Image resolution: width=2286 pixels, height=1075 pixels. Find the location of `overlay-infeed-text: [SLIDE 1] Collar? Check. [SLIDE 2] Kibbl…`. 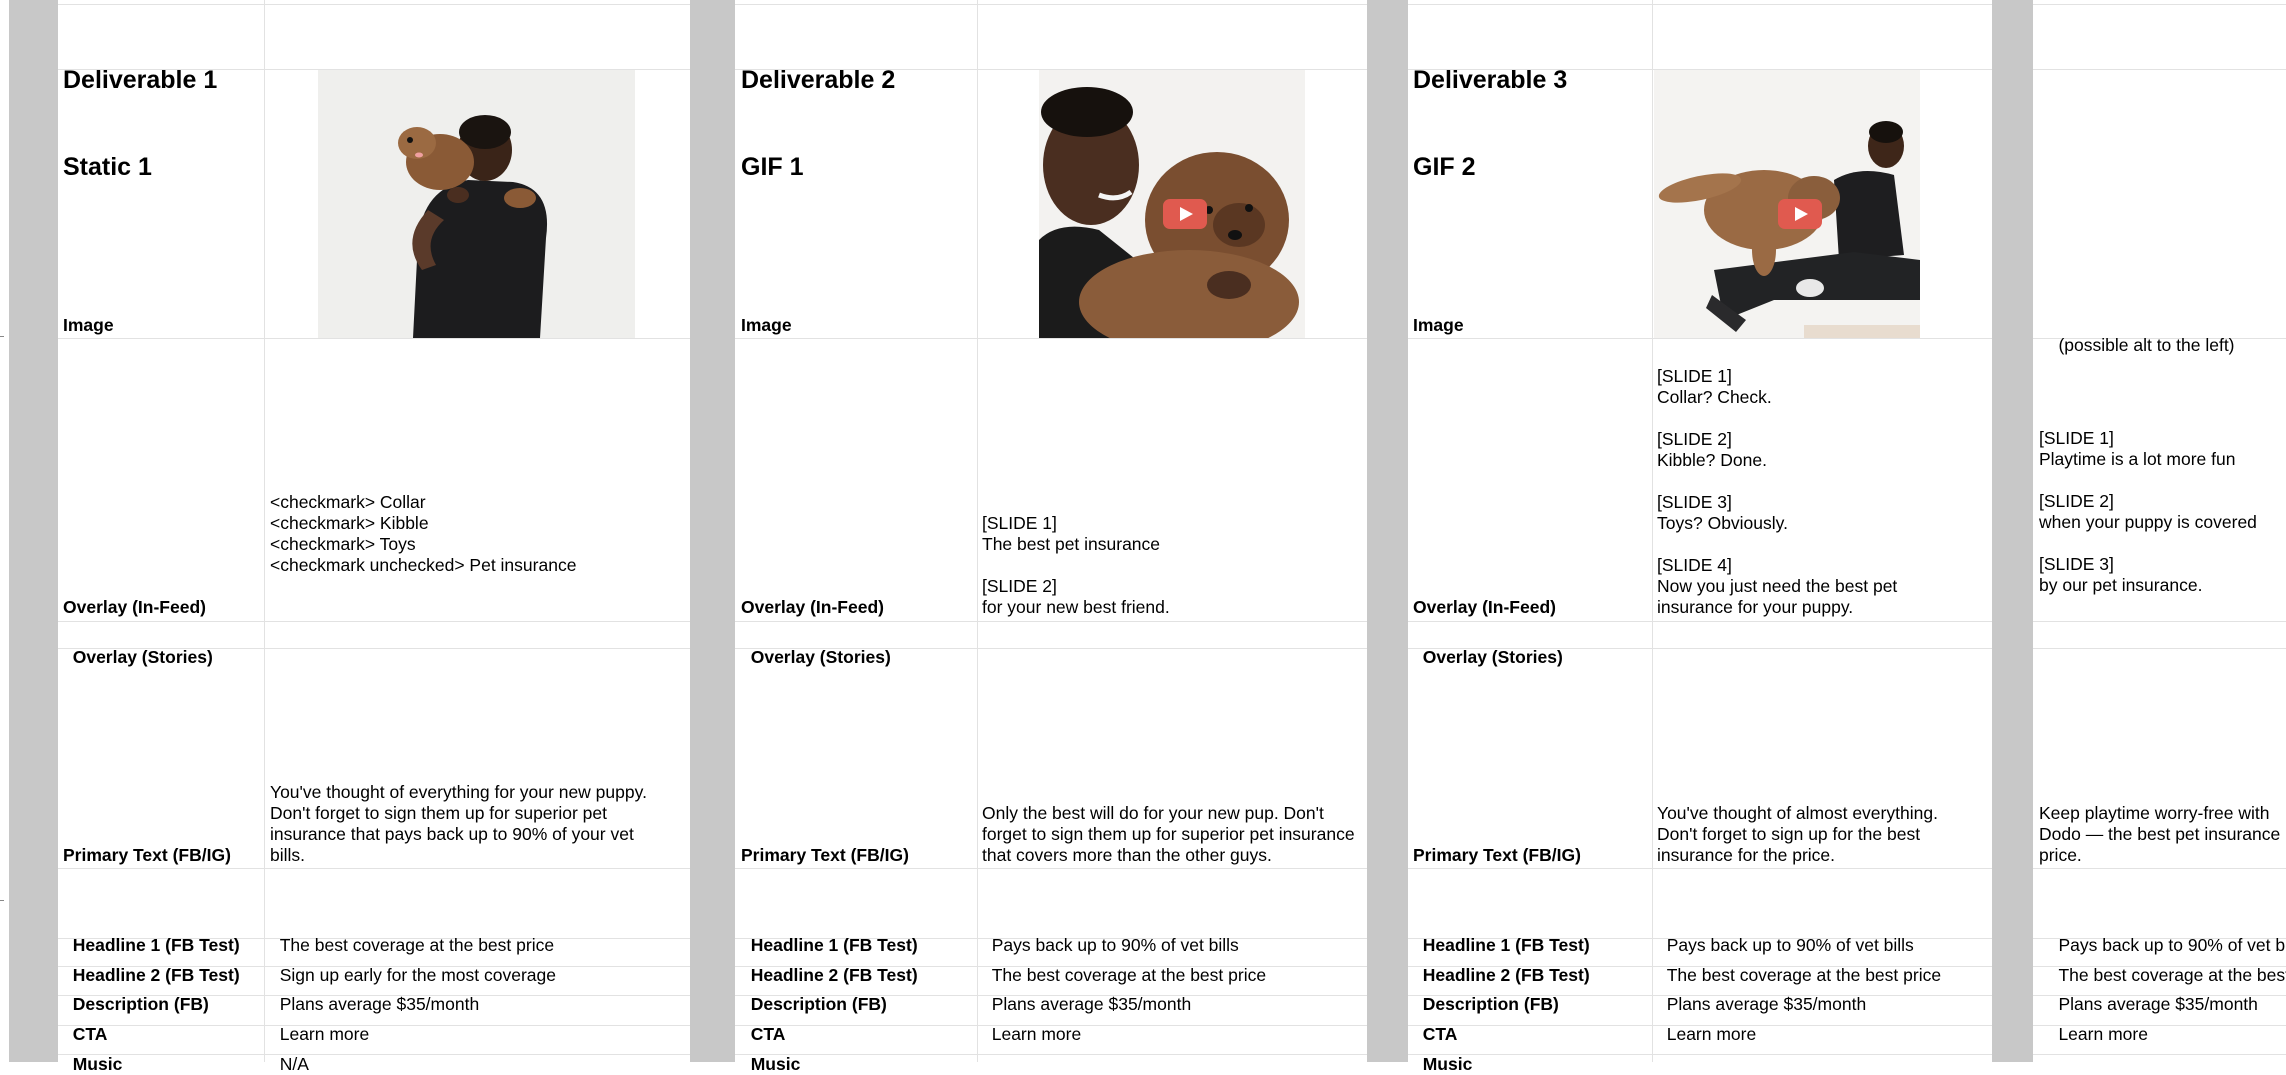

overlay-infeed-text: [SLIDE 1] Collar? Check. [SLIDE 2] Kibbl… is located at coordinates (1814, 479).